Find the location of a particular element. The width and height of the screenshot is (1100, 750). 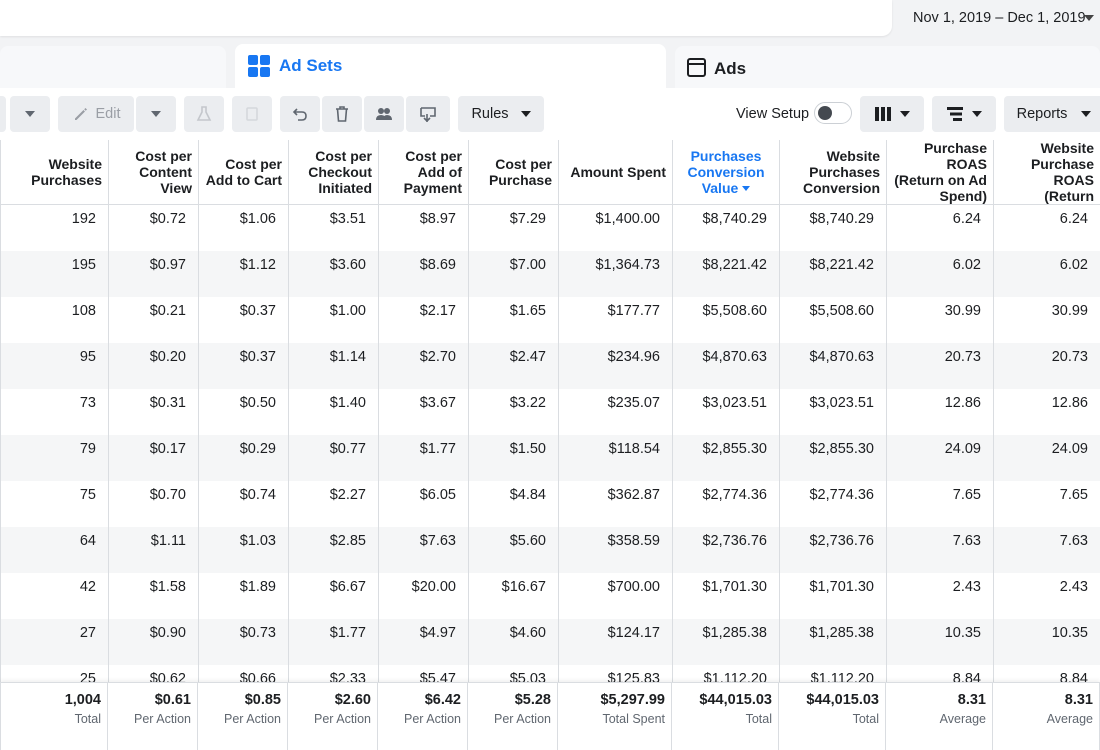

column-header: Purchase ROAS (Return on Ad Spend) is located at coordinates (940, 172).